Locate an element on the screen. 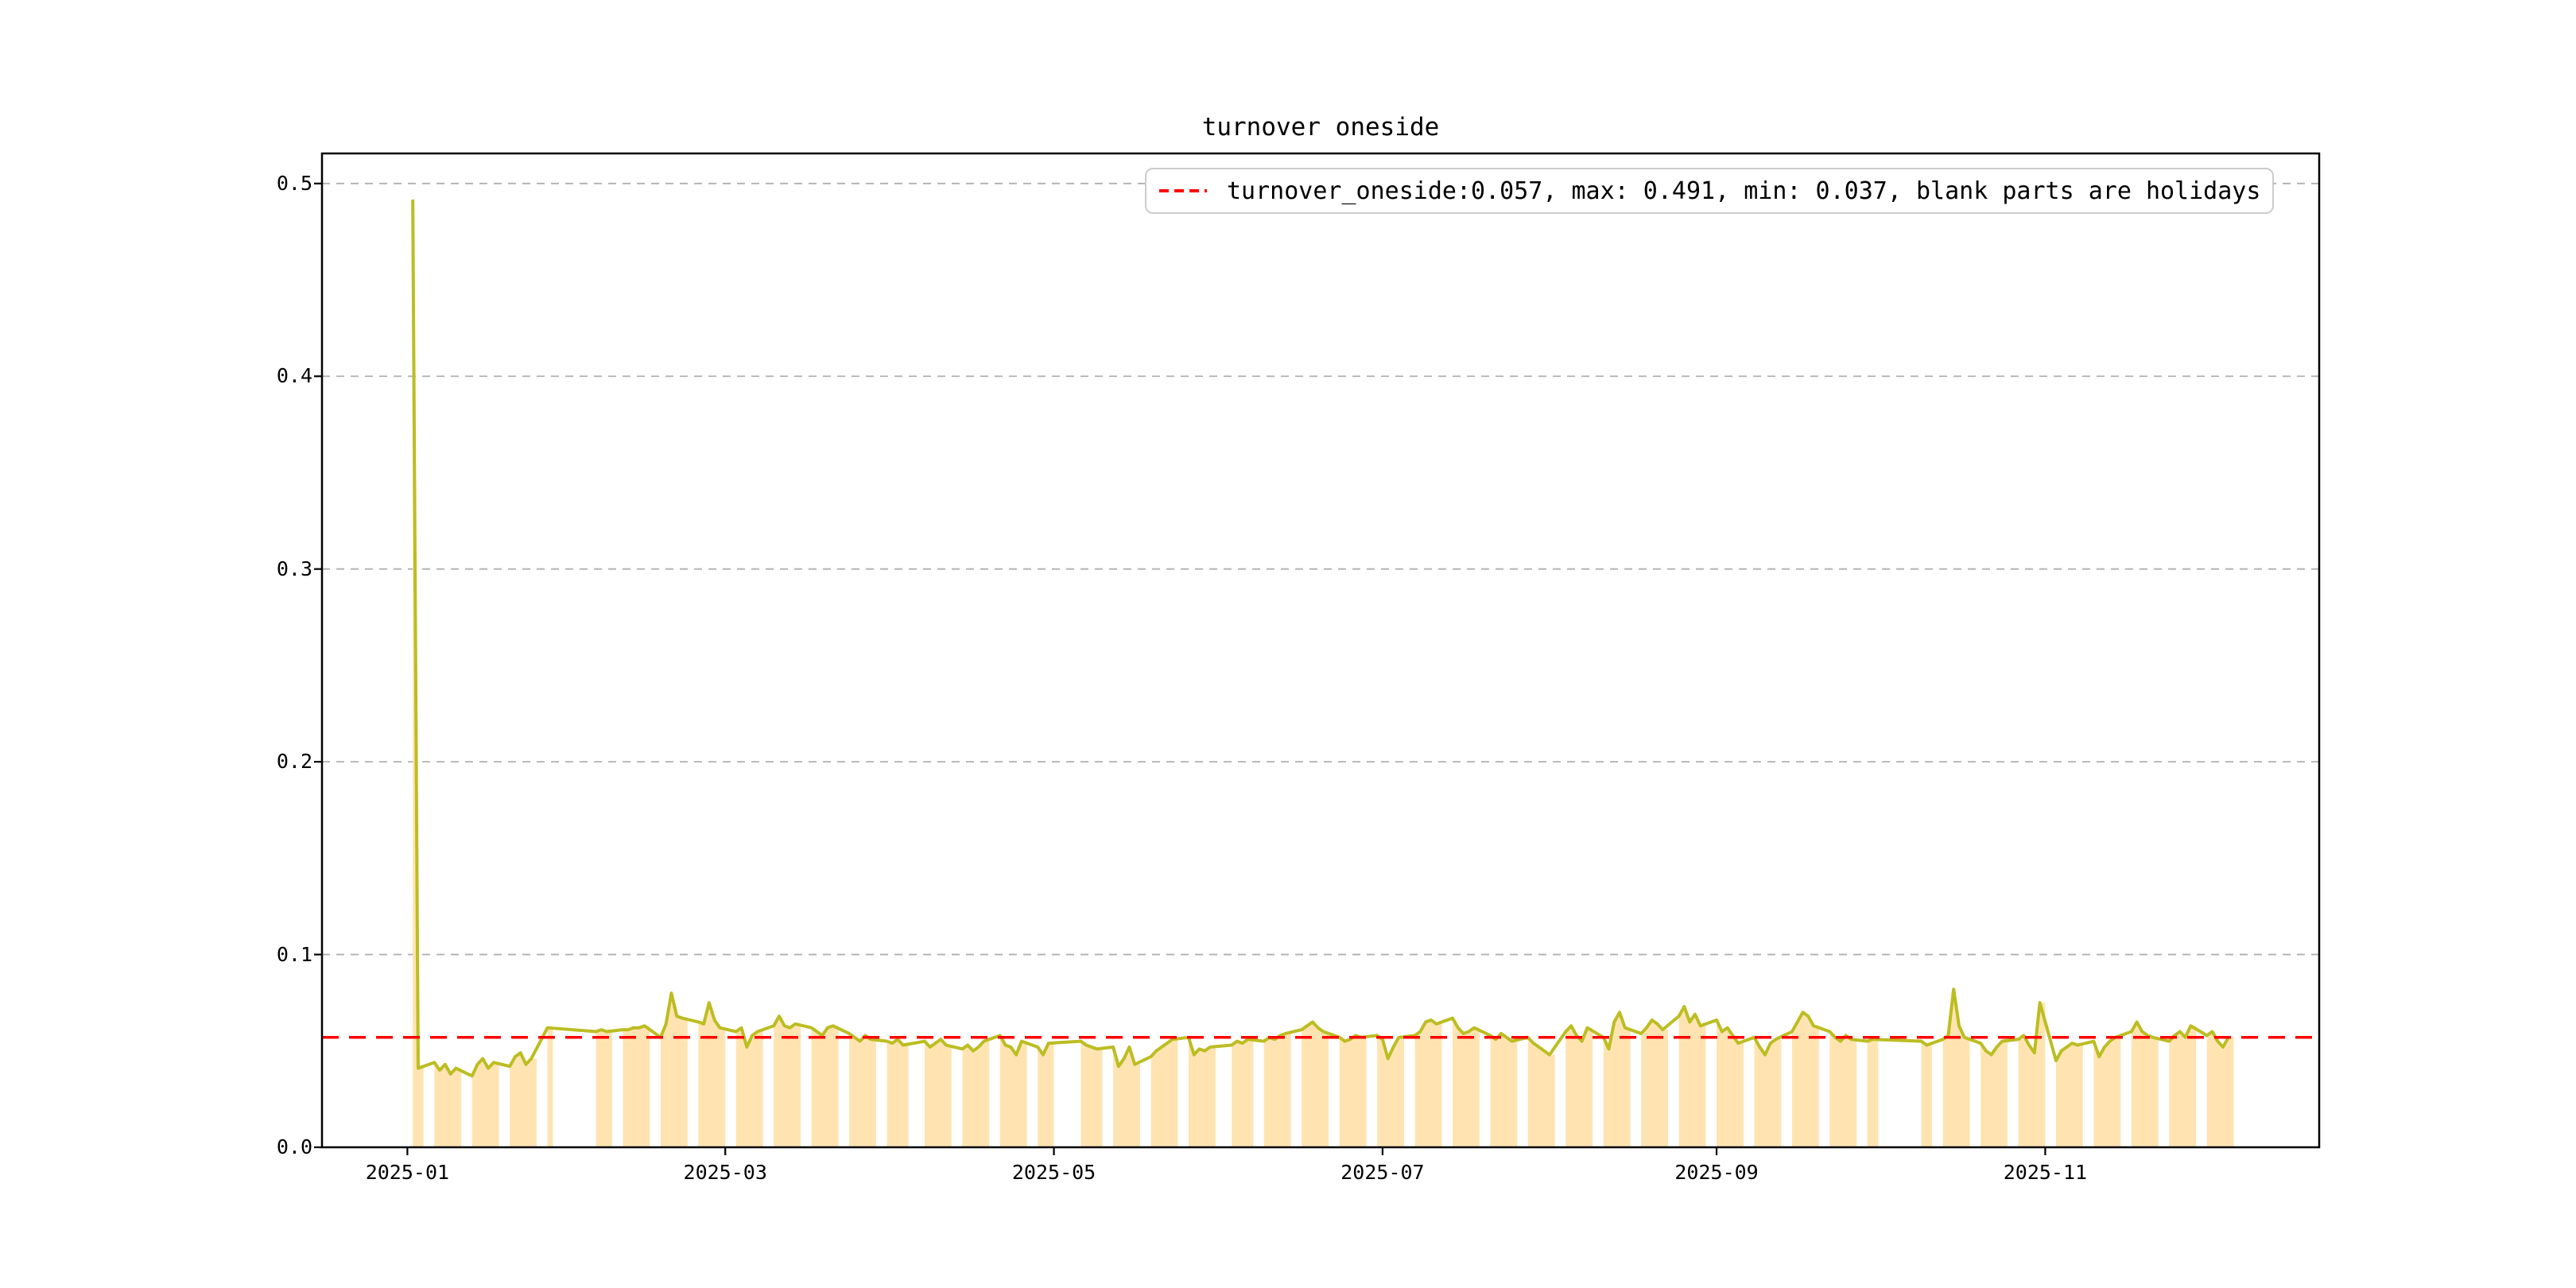  y-tick-label: 0.1 is located at coordinates (294, 954).